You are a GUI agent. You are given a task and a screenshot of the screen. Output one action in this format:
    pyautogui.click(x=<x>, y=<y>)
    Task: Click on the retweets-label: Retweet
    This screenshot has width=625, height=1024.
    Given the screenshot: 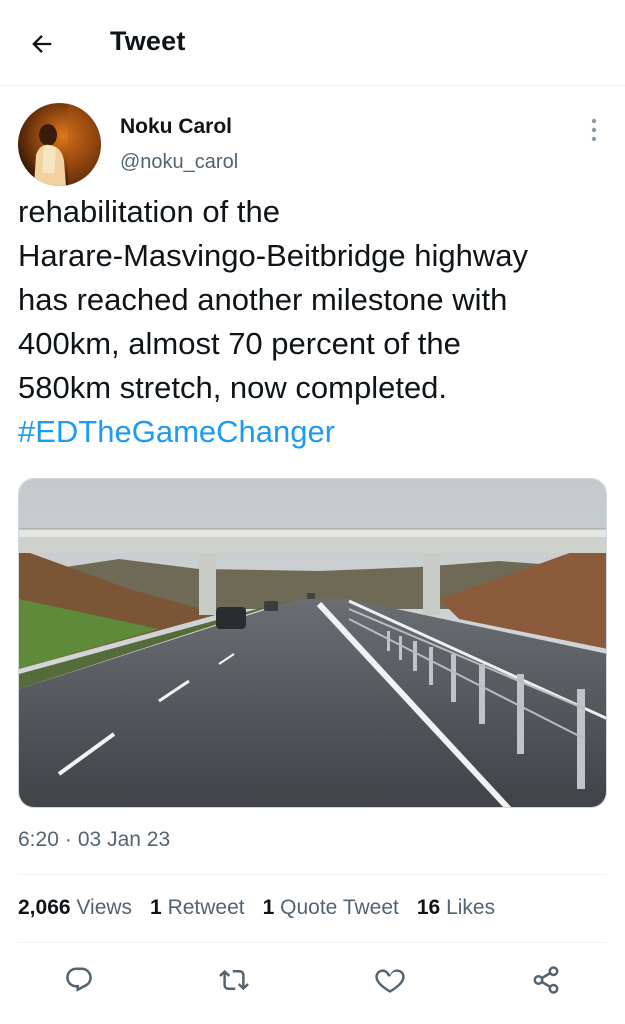 What is the action you would take?
    pyautogui.click(x=206, y=907)
    